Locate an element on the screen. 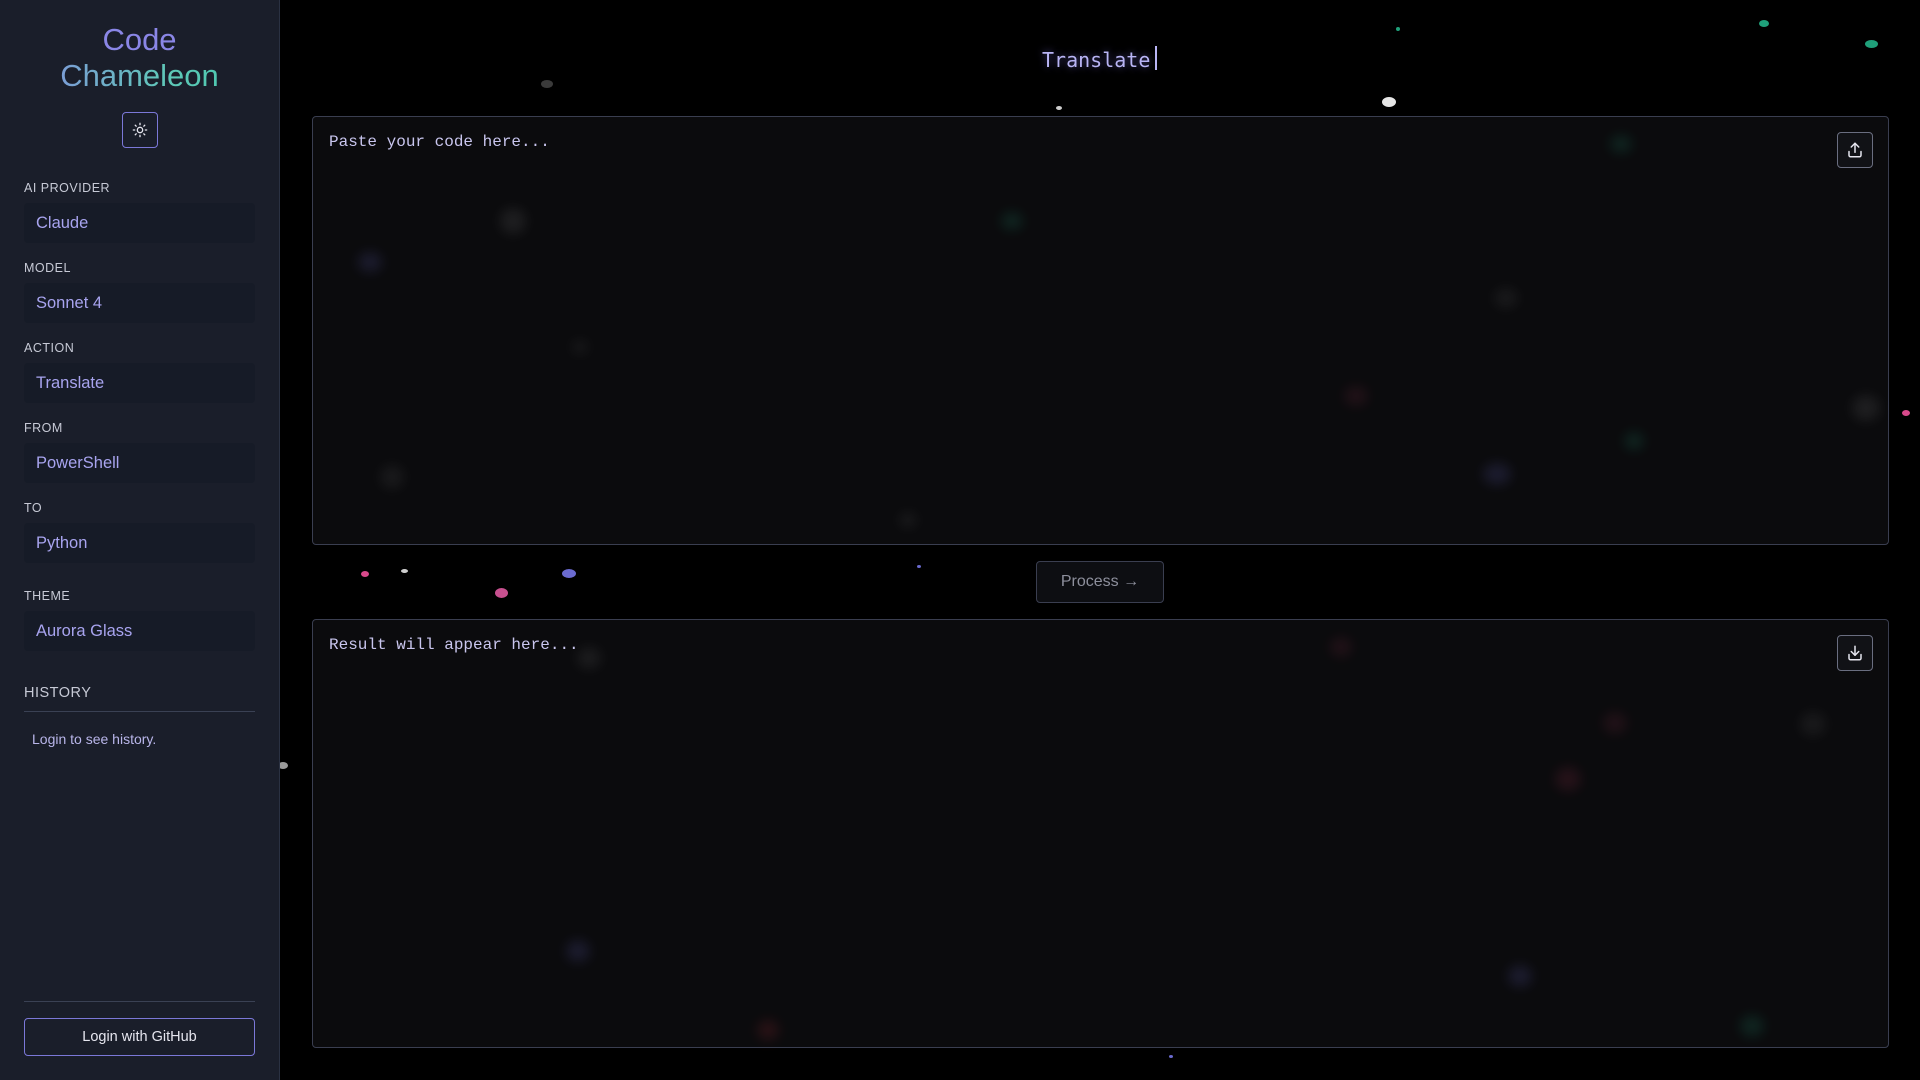 The width and height of the screenshot is (1920, 1080). action-select: Translate is located at coordinates (139, 383).